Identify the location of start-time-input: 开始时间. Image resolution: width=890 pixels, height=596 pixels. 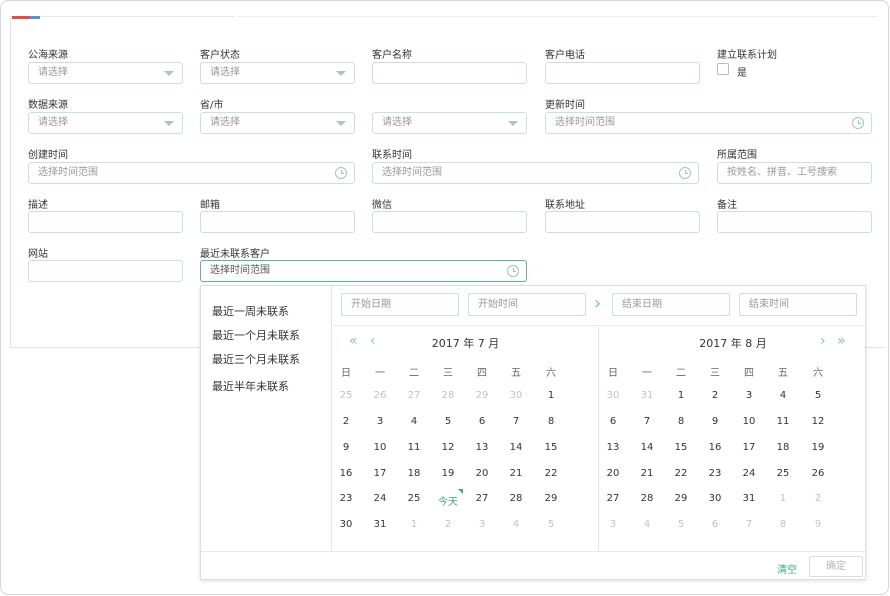
(527, 304).